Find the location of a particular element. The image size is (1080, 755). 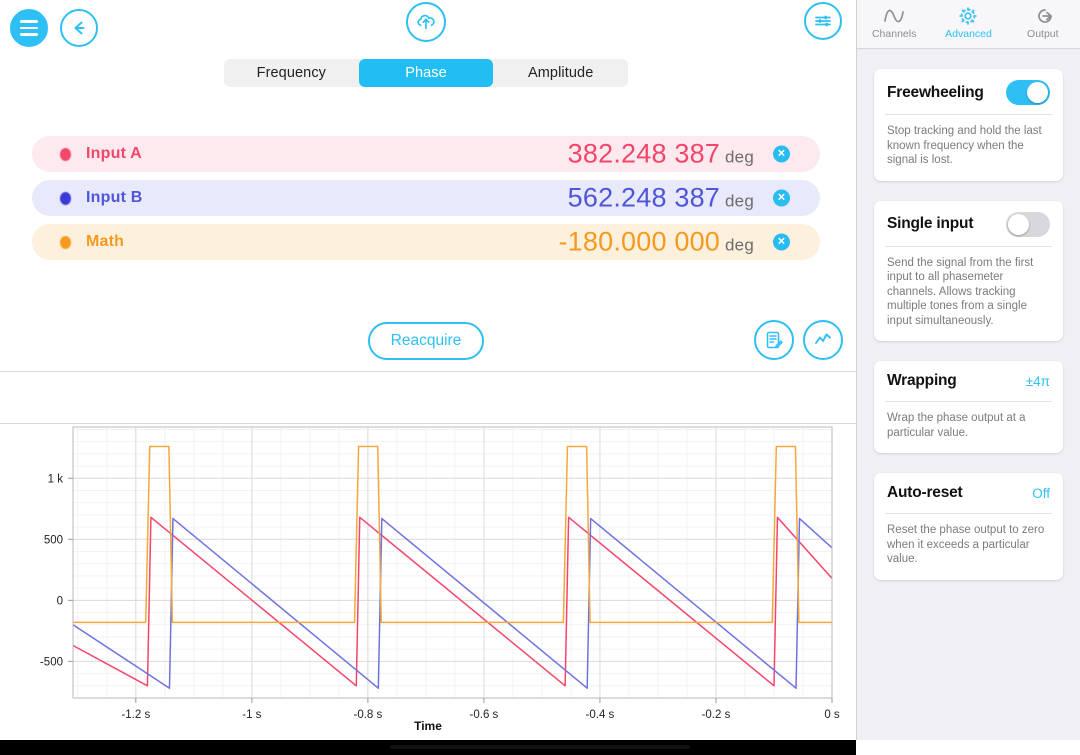

measurement-value: 382.248 387 deg is located at coordinates (661, 154).